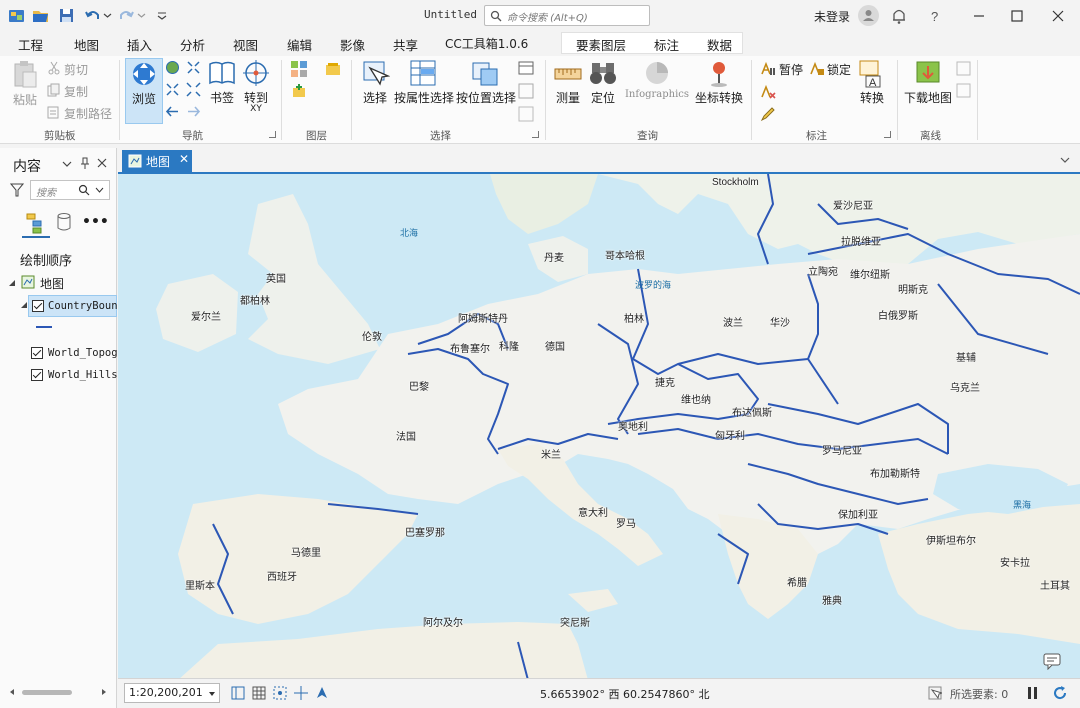 The height and width of the screenshot is (708, 1080). What do you see at coordinates (87, 46) in the screenshot?
I see `tab-map: 地图` at bounding box center [87, 46].